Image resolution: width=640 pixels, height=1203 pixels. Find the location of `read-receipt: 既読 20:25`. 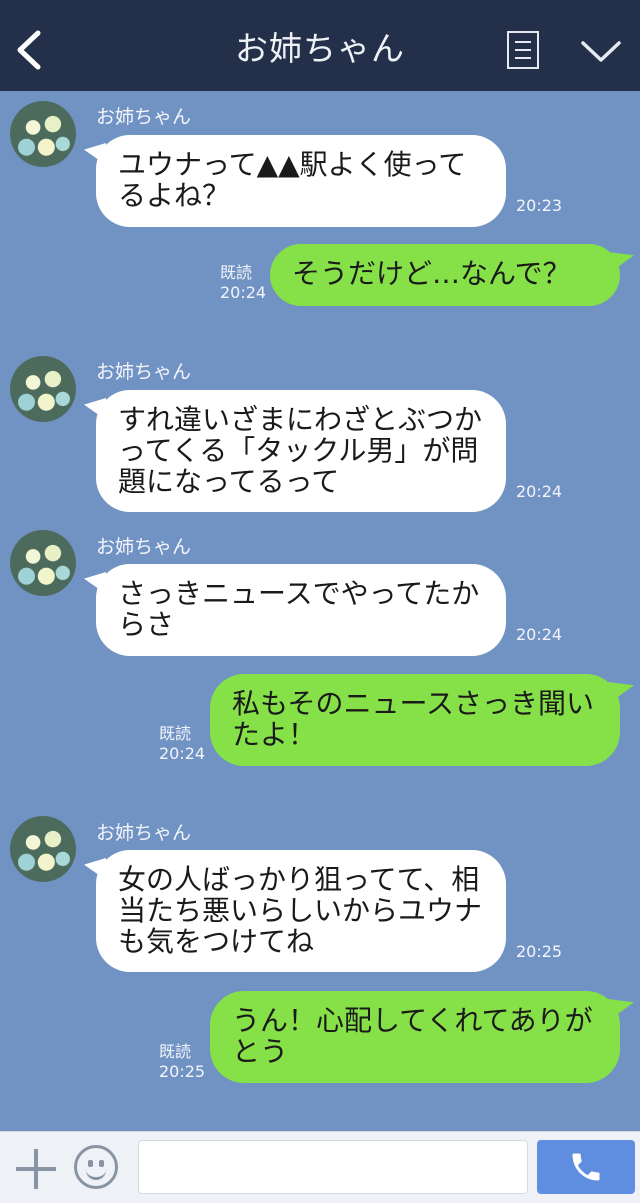

read-receipt: 既読 20:25 is located at coordinates (182, 1062).